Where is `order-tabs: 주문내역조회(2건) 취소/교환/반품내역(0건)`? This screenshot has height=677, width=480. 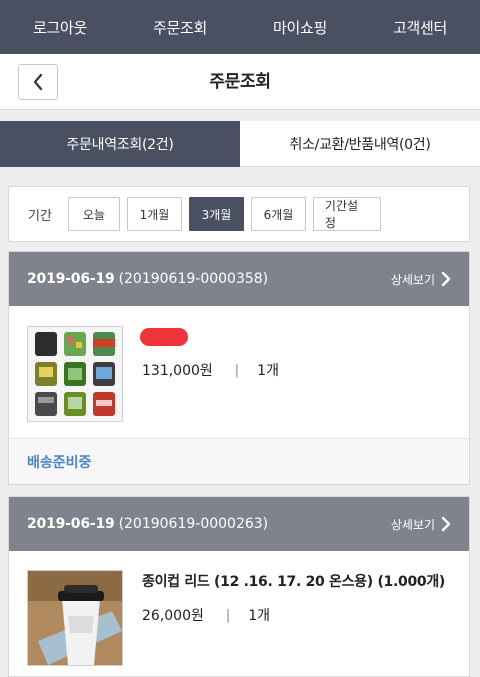 order-tabs: 주문내역조회(2건) 취소/교환/반품내역(0건) is located at coordinates (240, 144).